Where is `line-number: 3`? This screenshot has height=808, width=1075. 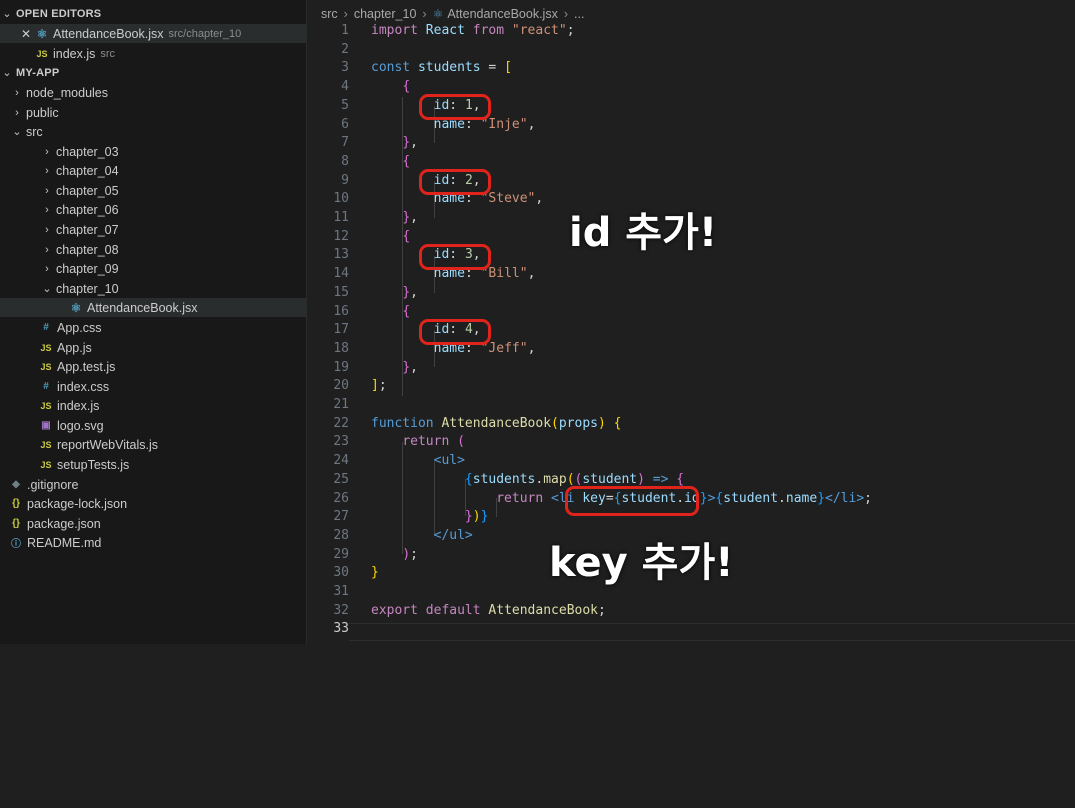
line-number: 3 is located at coordinates (345, 68).